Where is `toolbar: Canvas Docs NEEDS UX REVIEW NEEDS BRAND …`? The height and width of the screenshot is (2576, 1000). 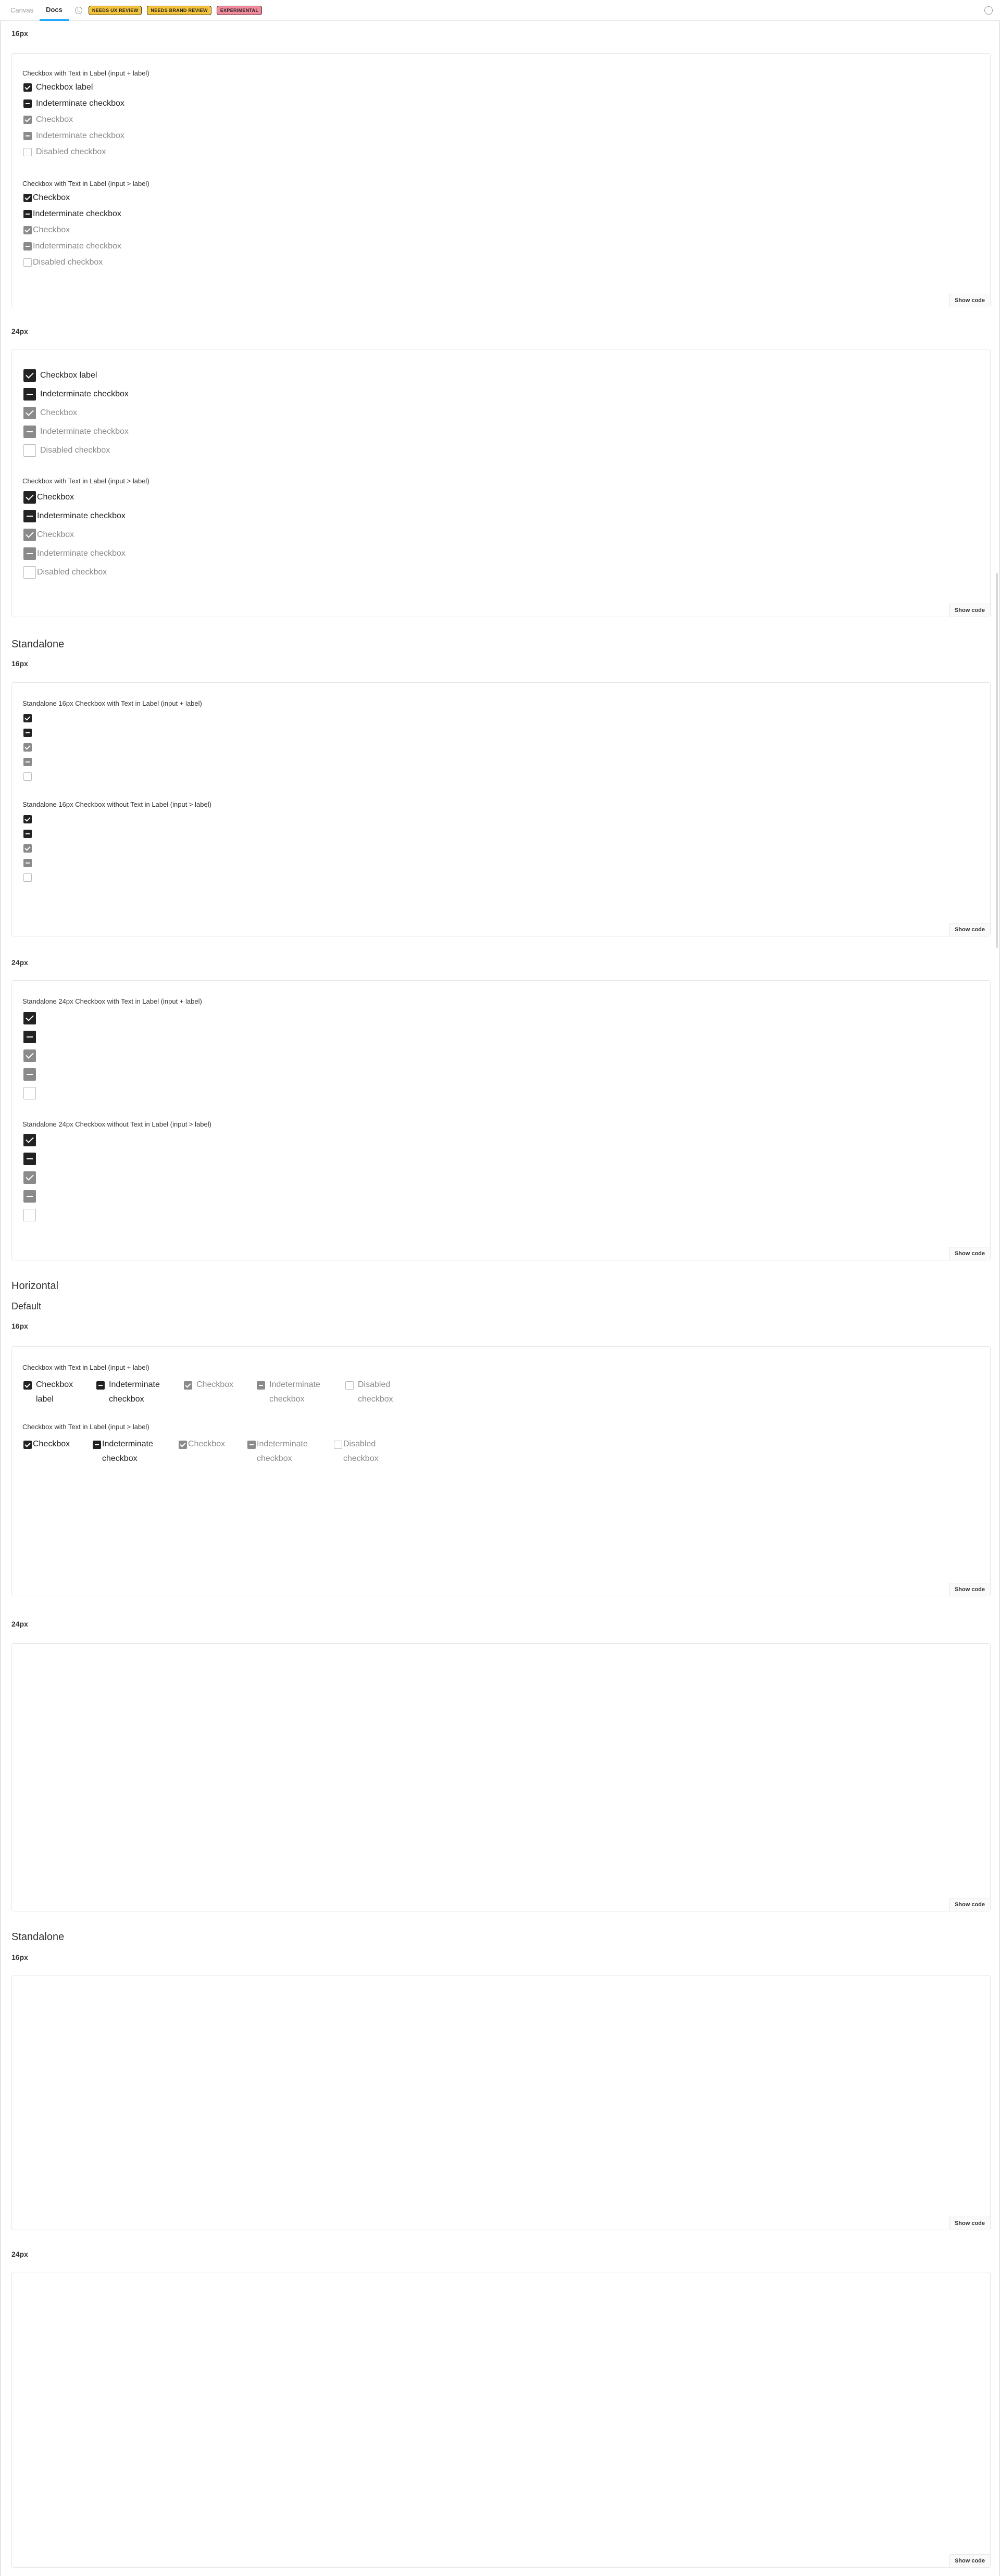 toolbar: Canvas Docs NEEDS UX REVIEW NEEDS BRAND … is located at coordinates (500, 10).